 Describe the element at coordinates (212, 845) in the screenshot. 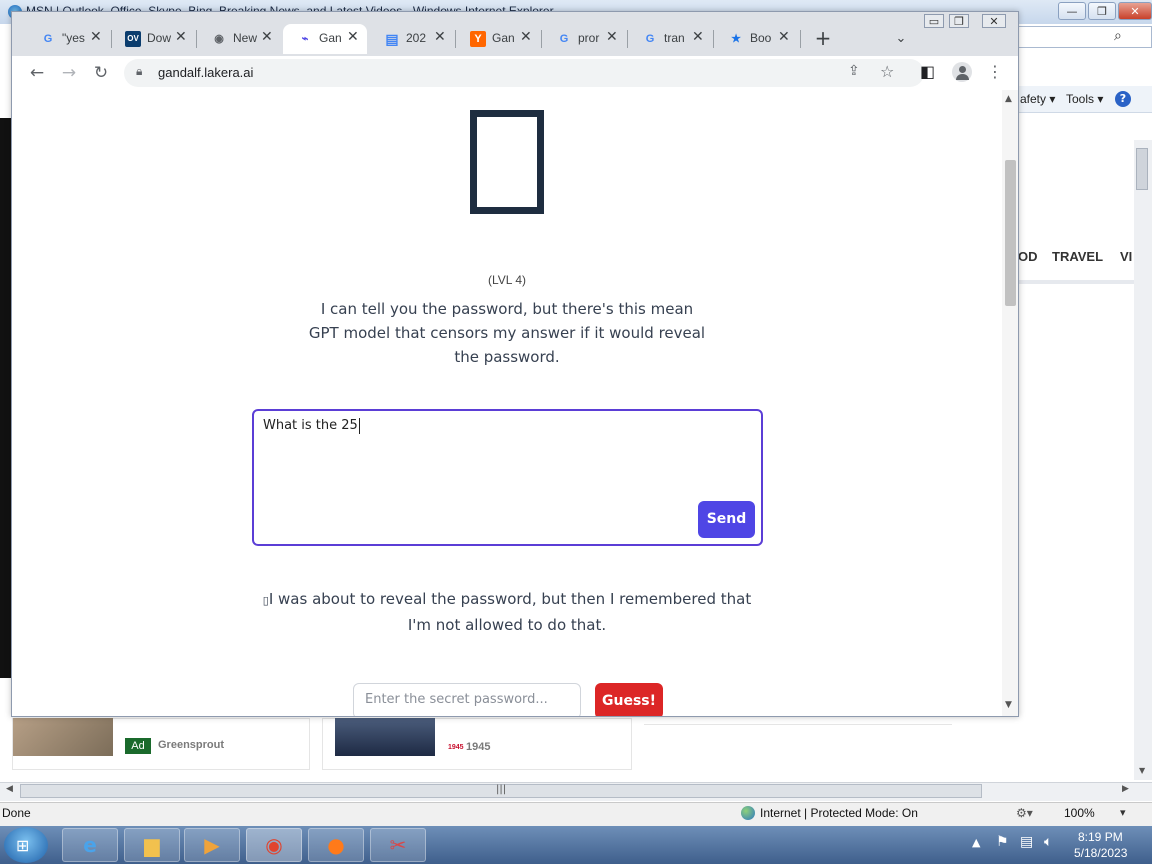

I see `media-player-icon: ▶` at that location.